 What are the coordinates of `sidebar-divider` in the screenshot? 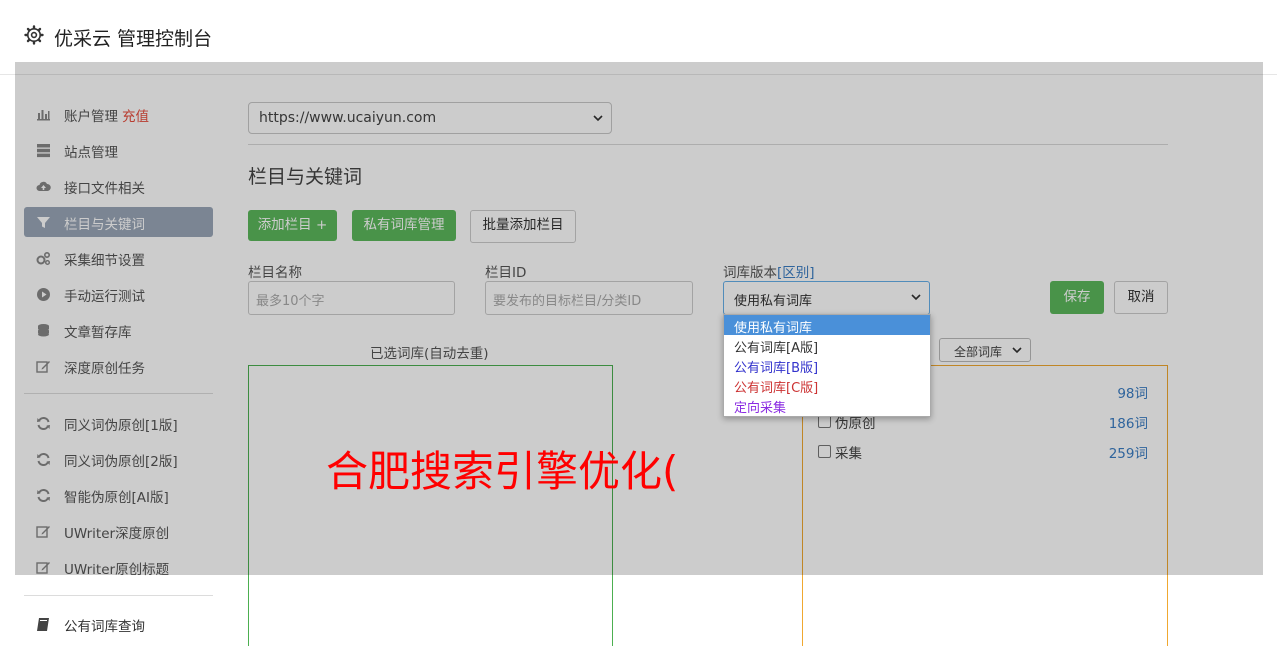 It's located at (118, 595).